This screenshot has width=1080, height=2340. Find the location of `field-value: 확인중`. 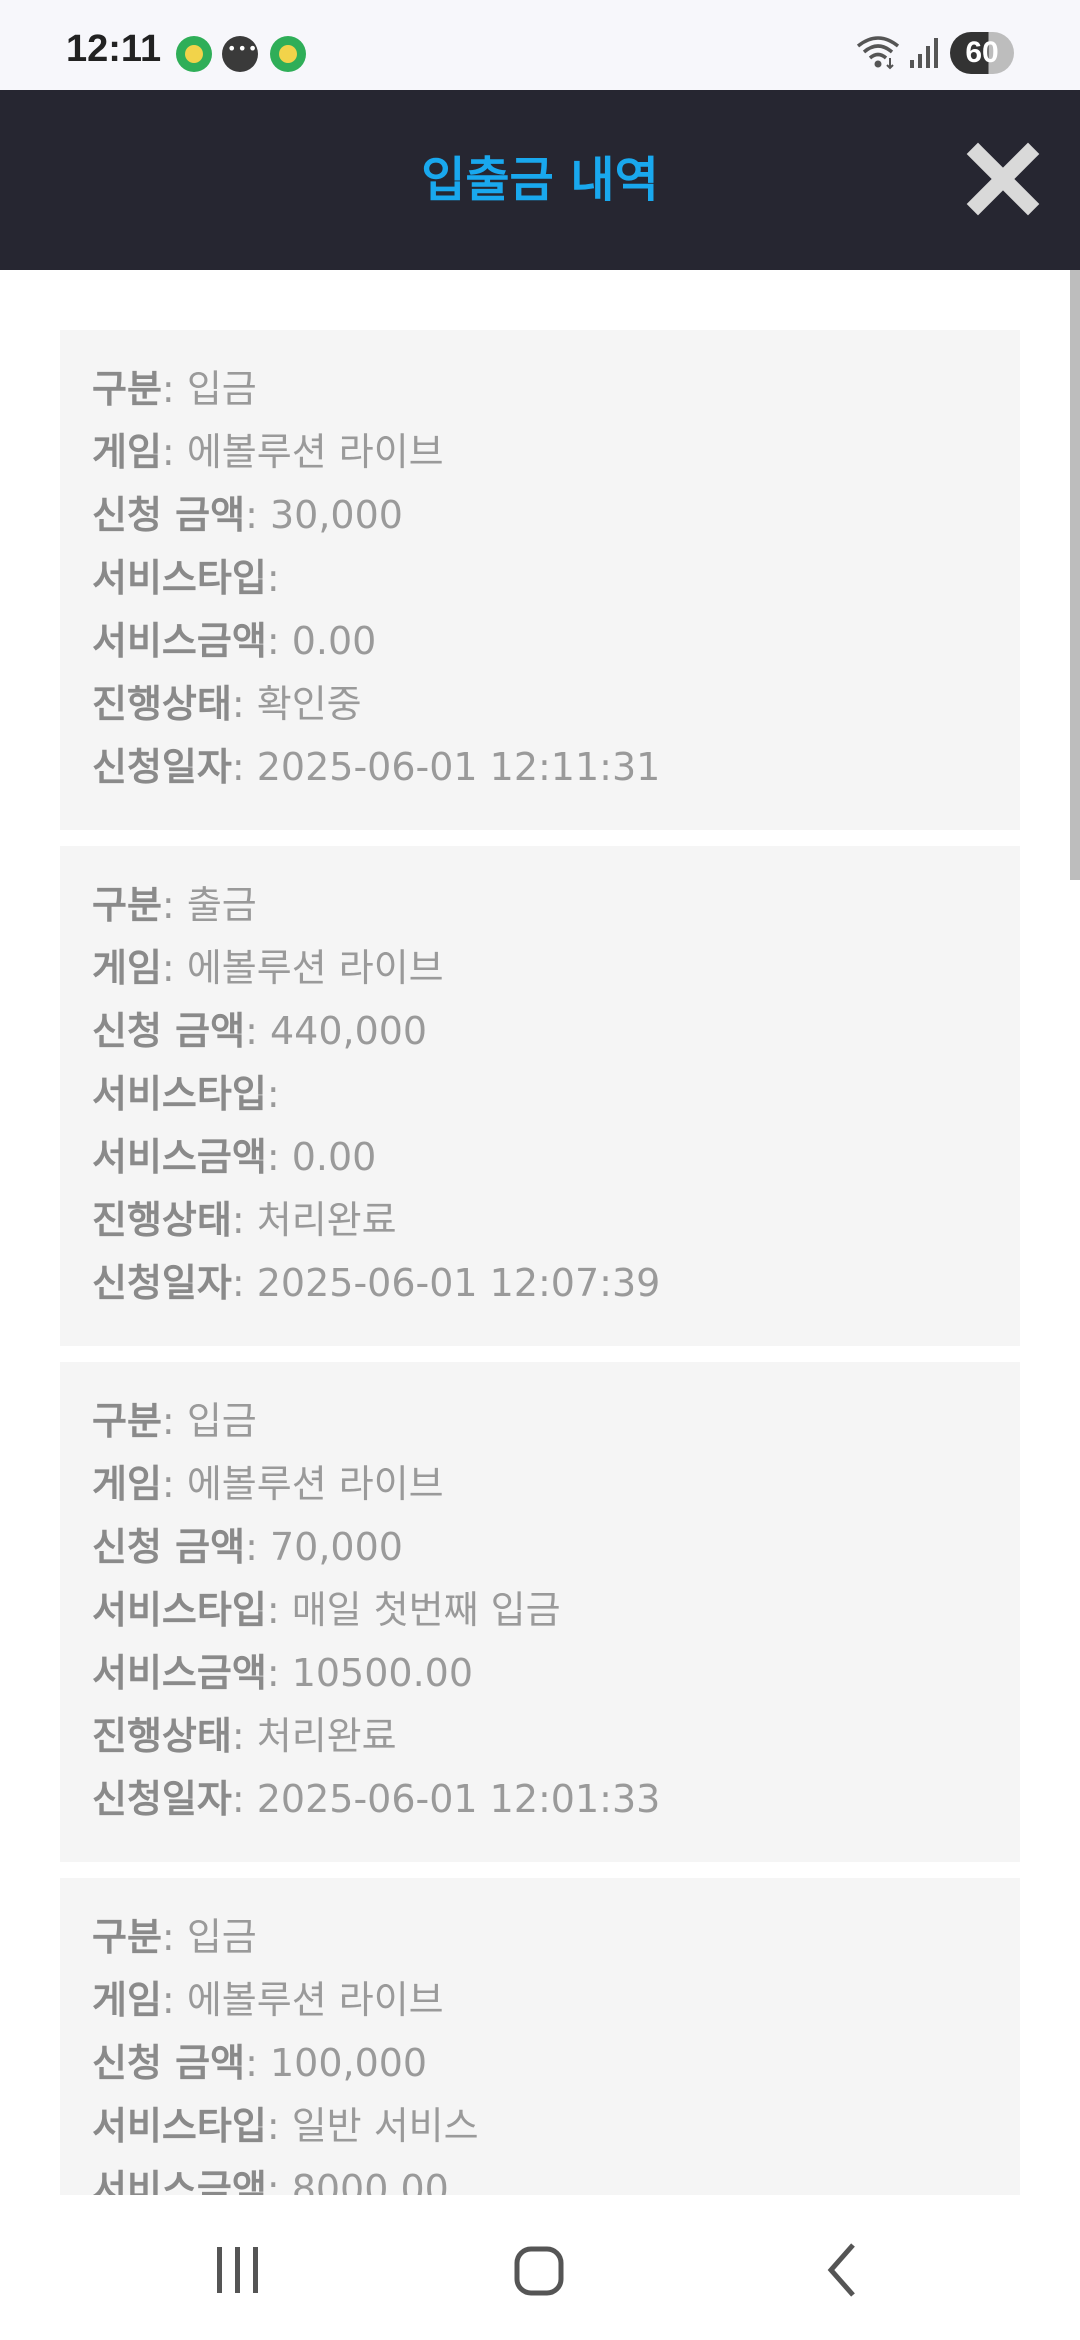

field-value: 확인중 is located at coordinates (309, 704).